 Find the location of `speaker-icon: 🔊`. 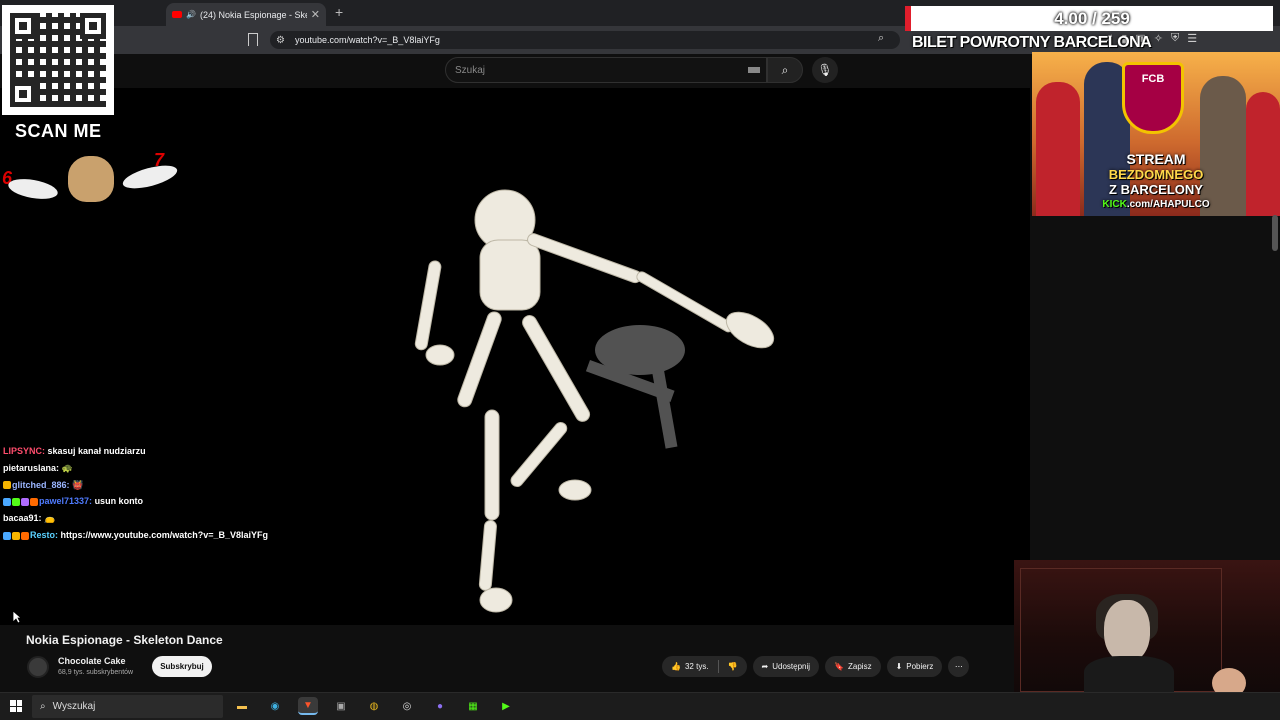

speaker-icon: 🔊 is located at coordinates (191, 14).